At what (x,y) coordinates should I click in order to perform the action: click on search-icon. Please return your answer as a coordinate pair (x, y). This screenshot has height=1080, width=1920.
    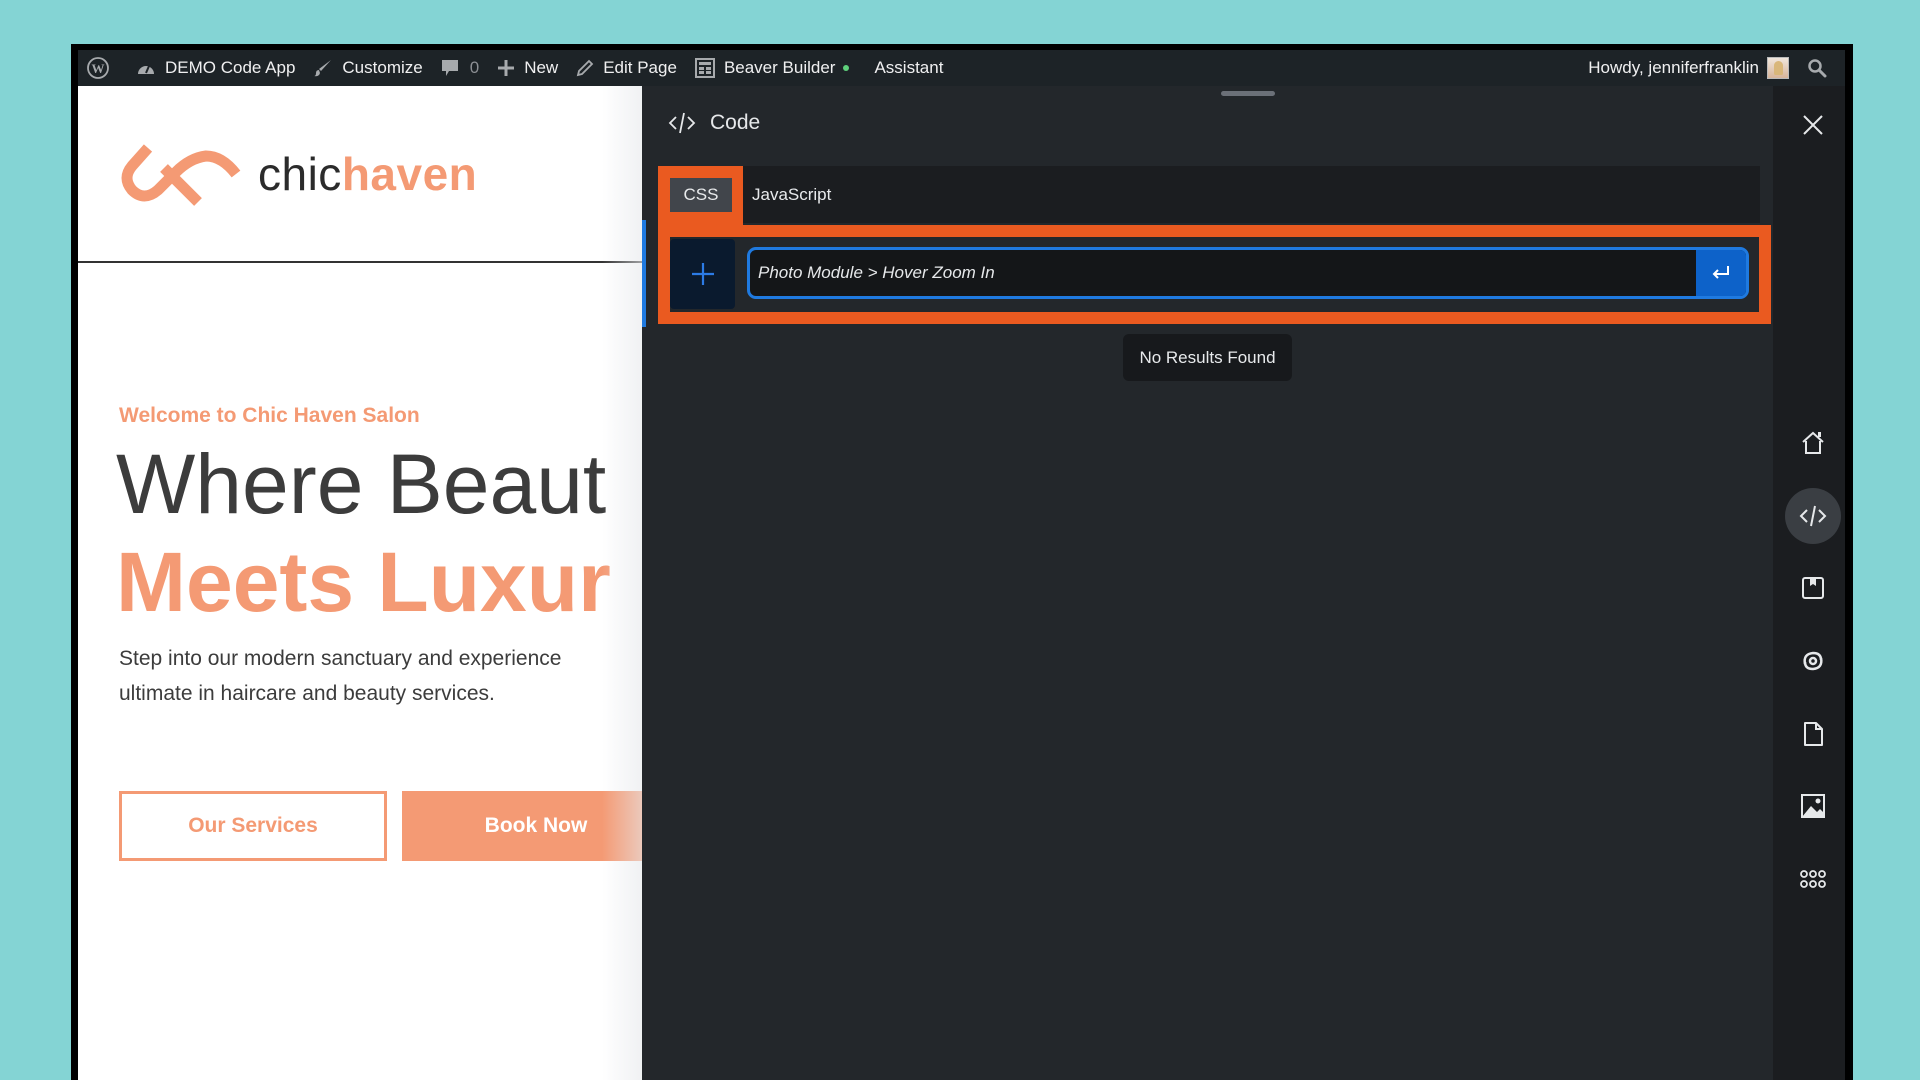
    Looking at the image, I should click on (1817, 68).